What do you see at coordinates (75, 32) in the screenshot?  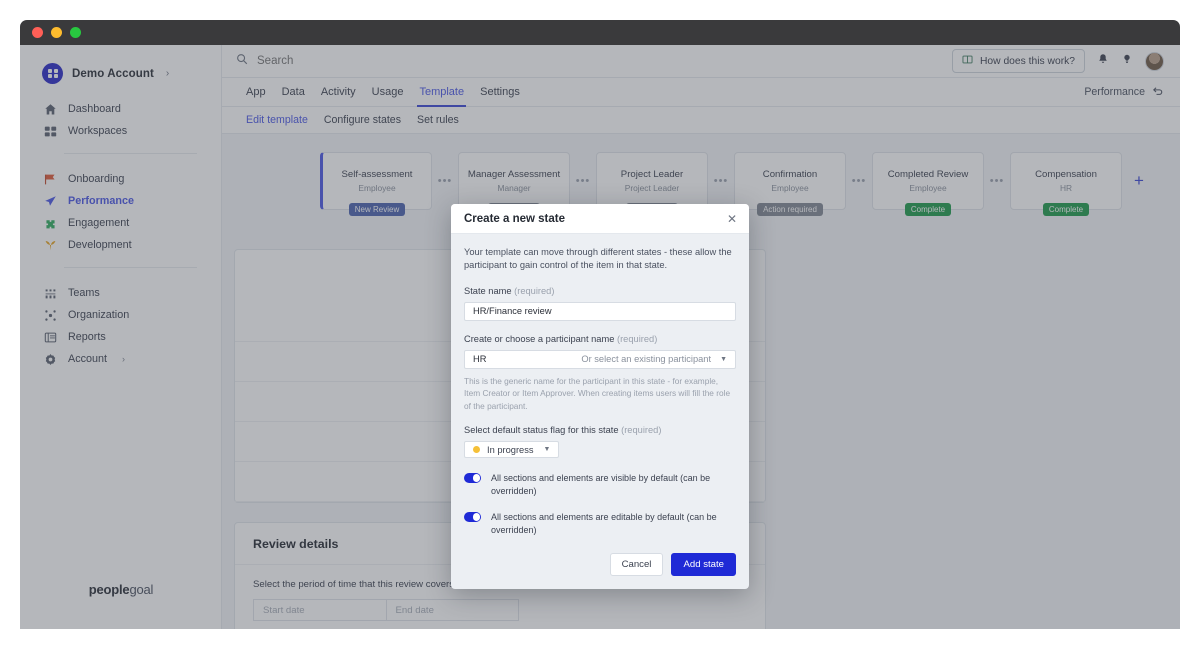 I see `maximize-window-button` at bounding box center [75, 32].